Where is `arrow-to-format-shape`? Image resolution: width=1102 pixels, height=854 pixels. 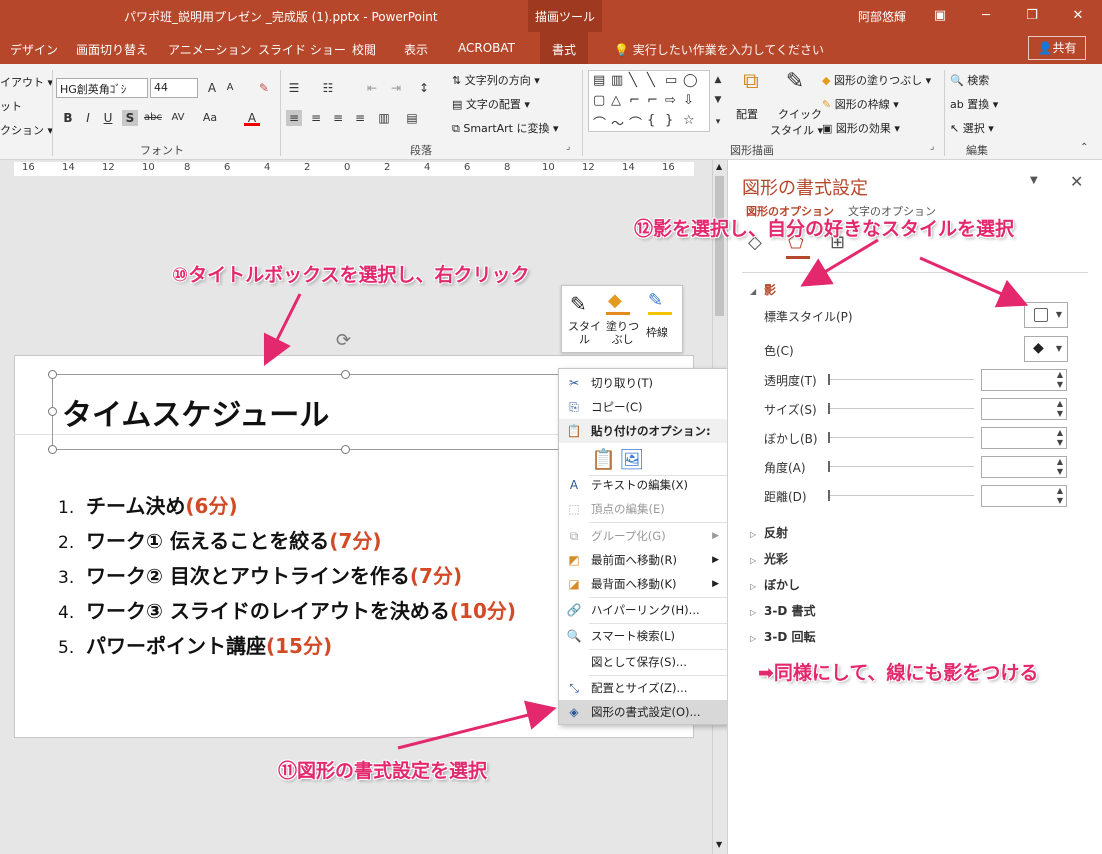 arrow-to-format-shape is located at coordinates (477, 725).